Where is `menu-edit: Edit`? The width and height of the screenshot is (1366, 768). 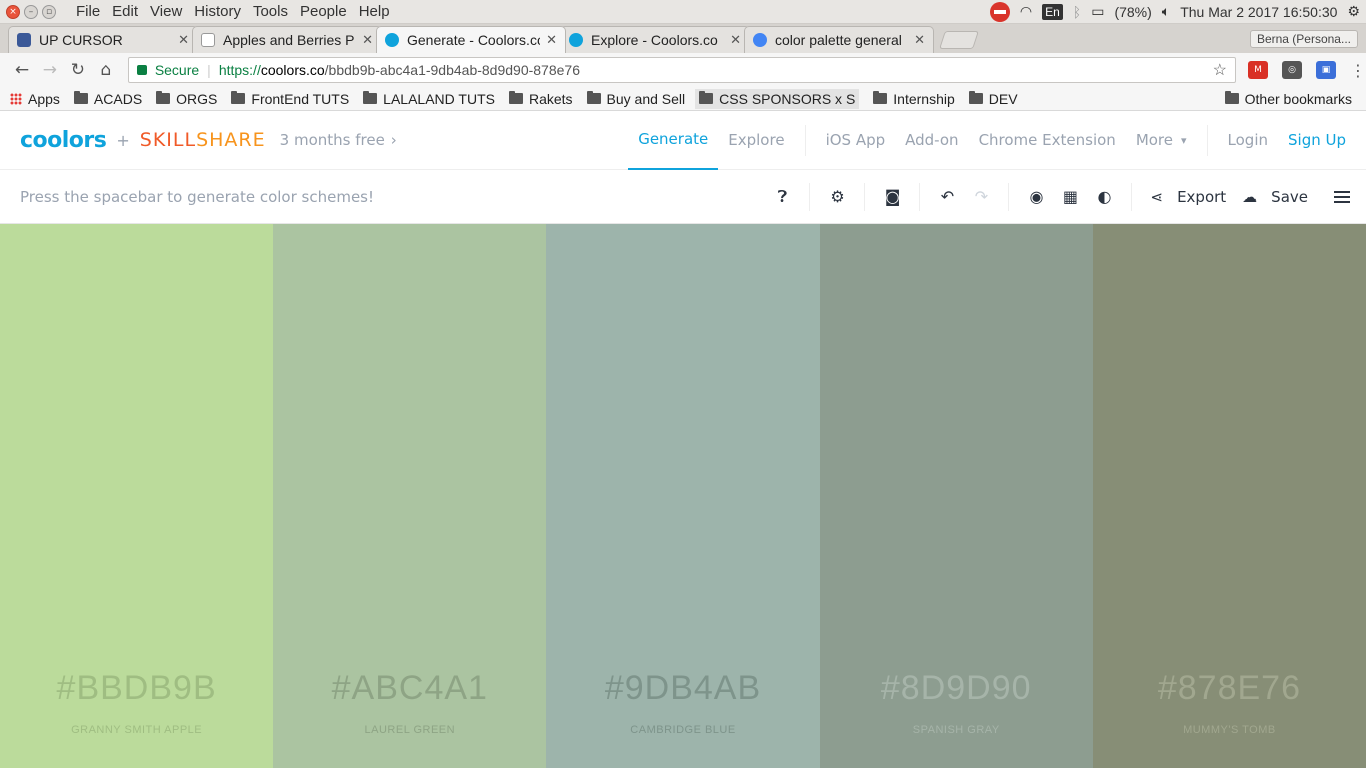
menu-edit: Edit is located at coordinates (125, 11).